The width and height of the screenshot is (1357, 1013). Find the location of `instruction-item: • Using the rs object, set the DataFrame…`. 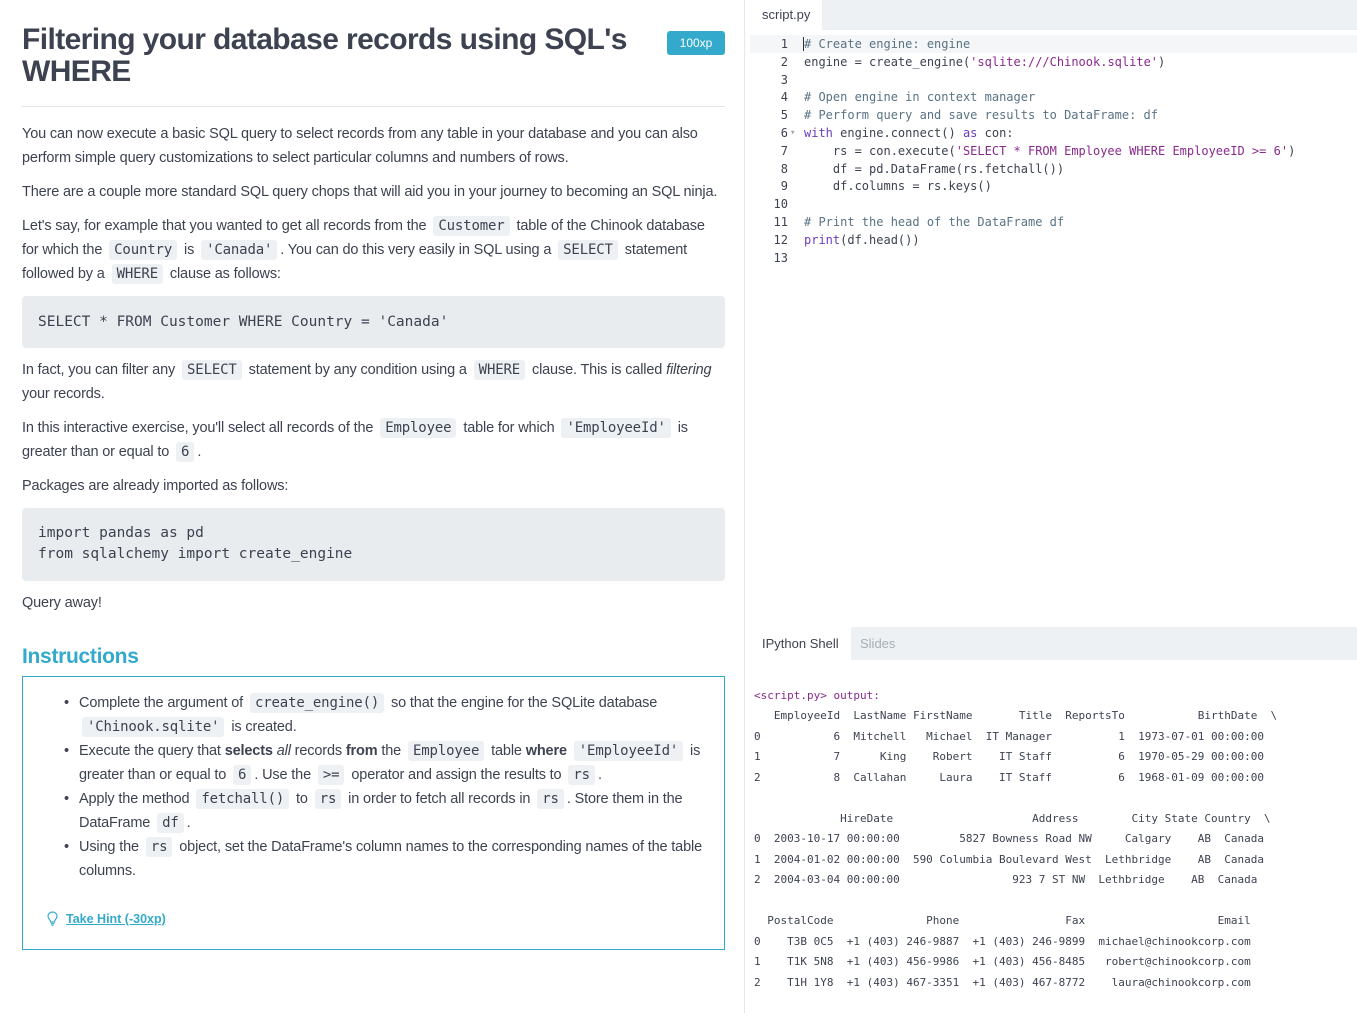

instruction-item: • Using the rs object, set the DataFrame… is located at coordinates (386, 859).